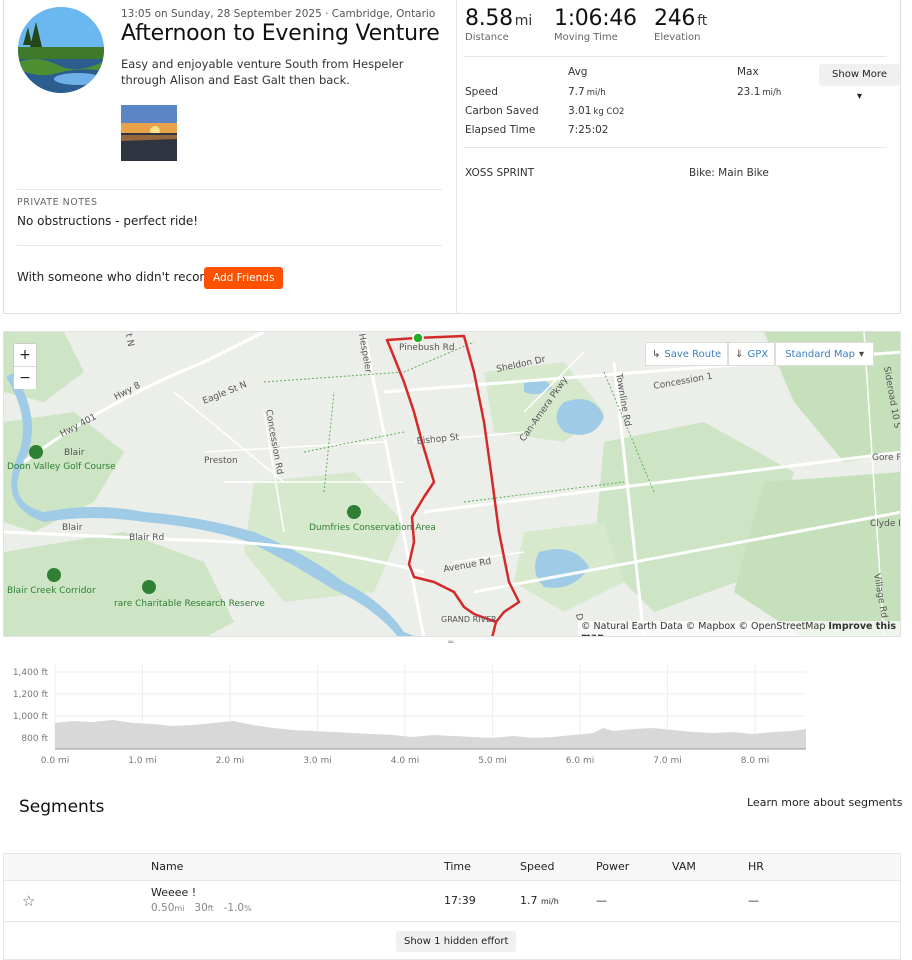 This screenshot has height=960, width=912. What do you see at coordinates (523, 21) in the screenshot?
I see `distance-unit: mi` at bounding box center [523, 21].